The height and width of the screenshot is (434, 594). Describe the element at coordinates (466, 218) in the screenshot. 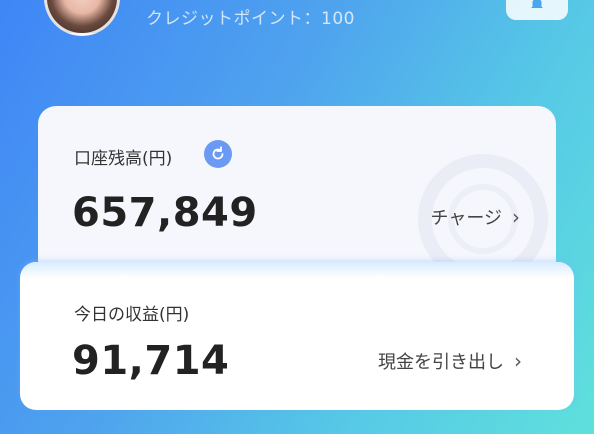

I see `charge-label: チャージ` at that location.